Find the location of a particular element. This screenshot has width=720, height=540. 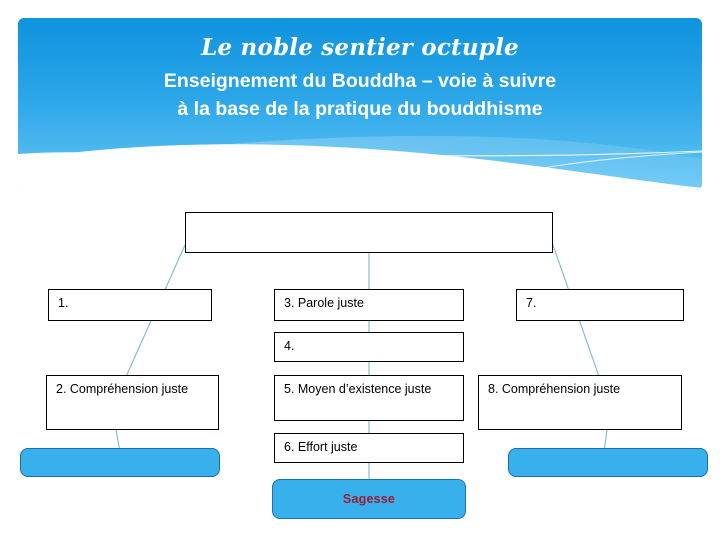

node-7: 7. is located at coordinates (600, 305).